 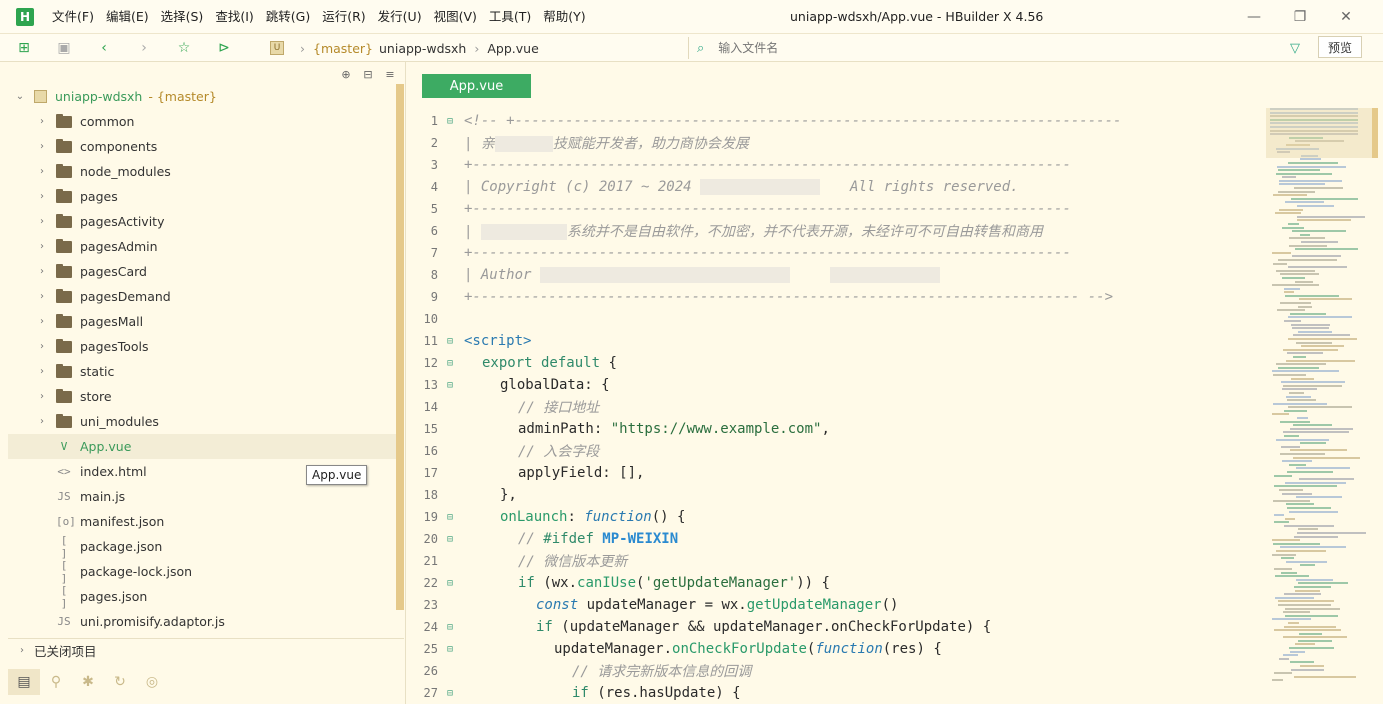 I want to click on menu-run: 运行(R), so click(x=343, y=17).